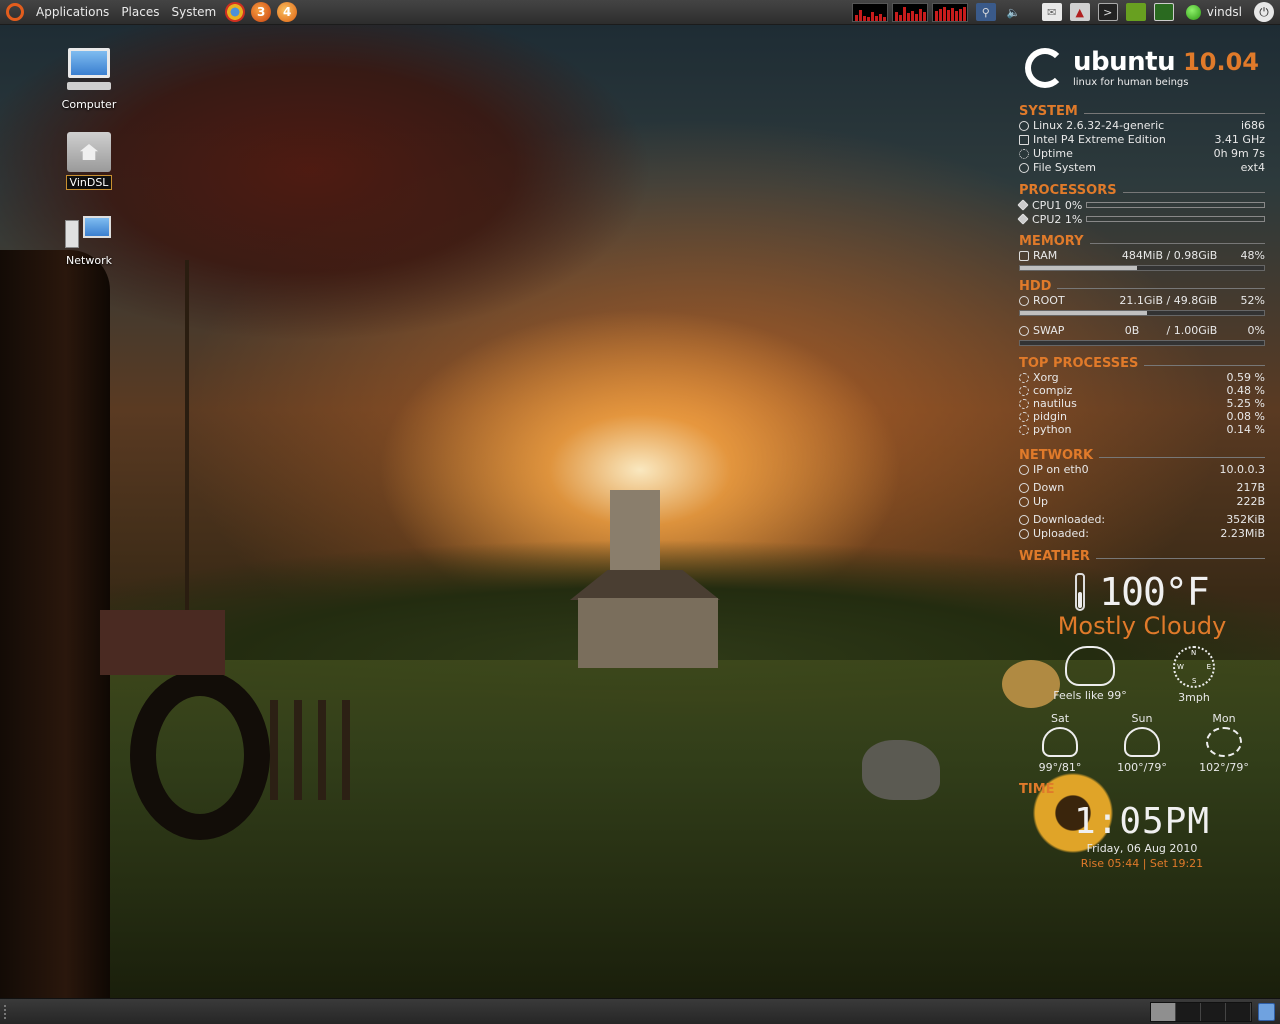  I want to click on diamond-icon, so click(1023, 205).